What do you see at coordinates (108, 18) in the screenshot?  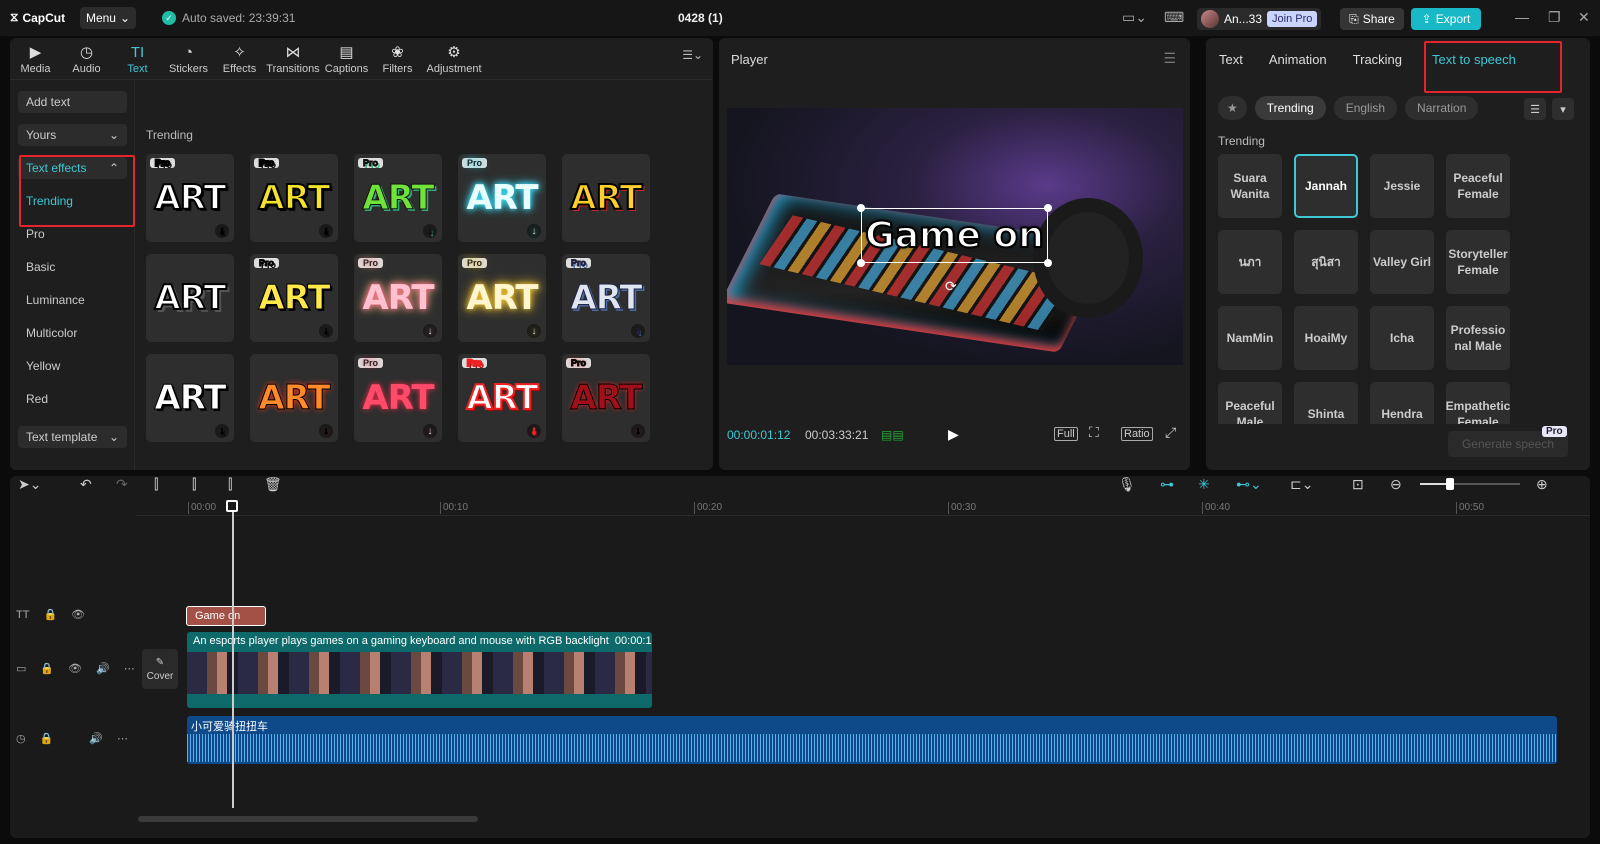 I see `menu-button: Menu ⌄` at bounding box center [108, 18].